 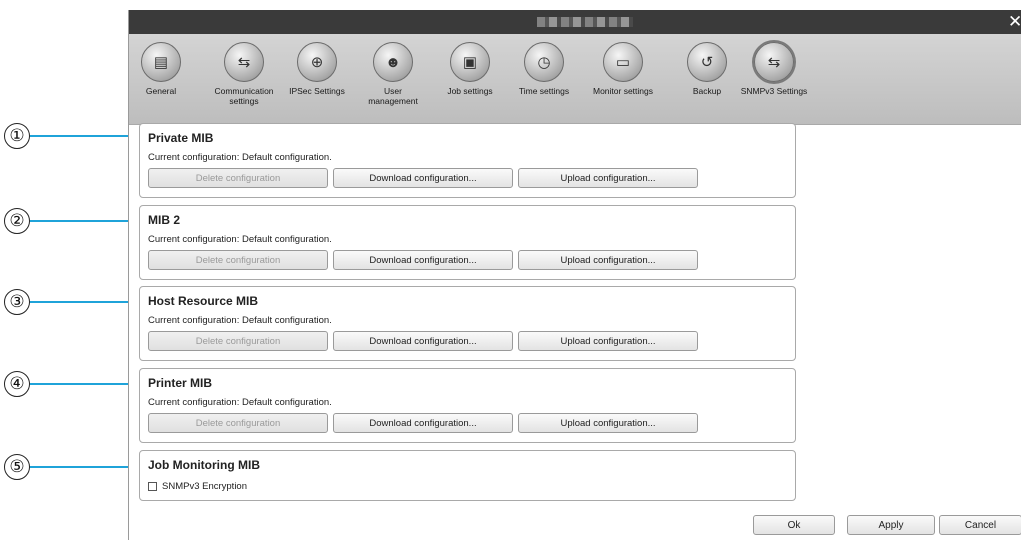 What do you see at coordinates (17, 136) in the screenshot?
I see `callout-1: ①` at bounding box center [17, 136].